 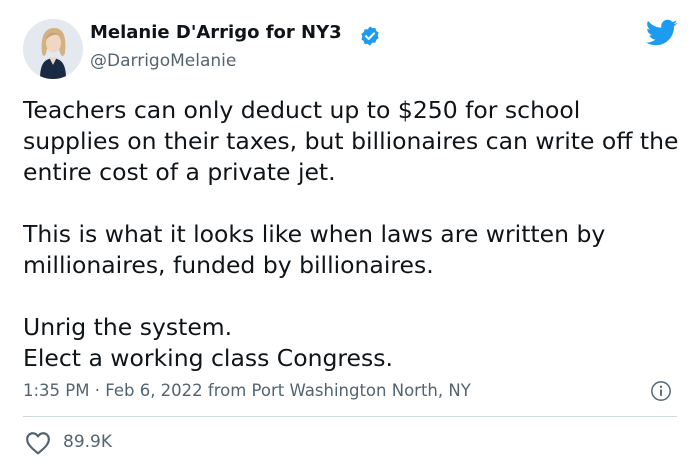 I want to click on tweet-line: Unrig the system., so click(x=128, y=327).